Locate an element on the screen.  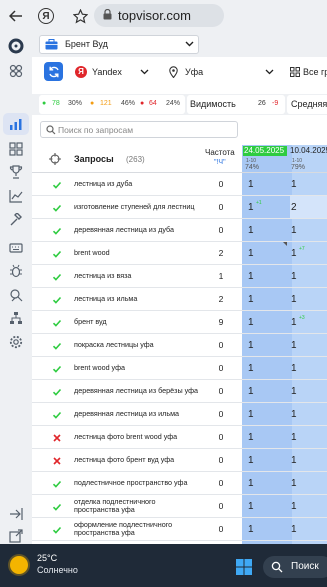
table-row: деревянная лестница из ильма 0 1 1 is located at coordinates (179, 414).